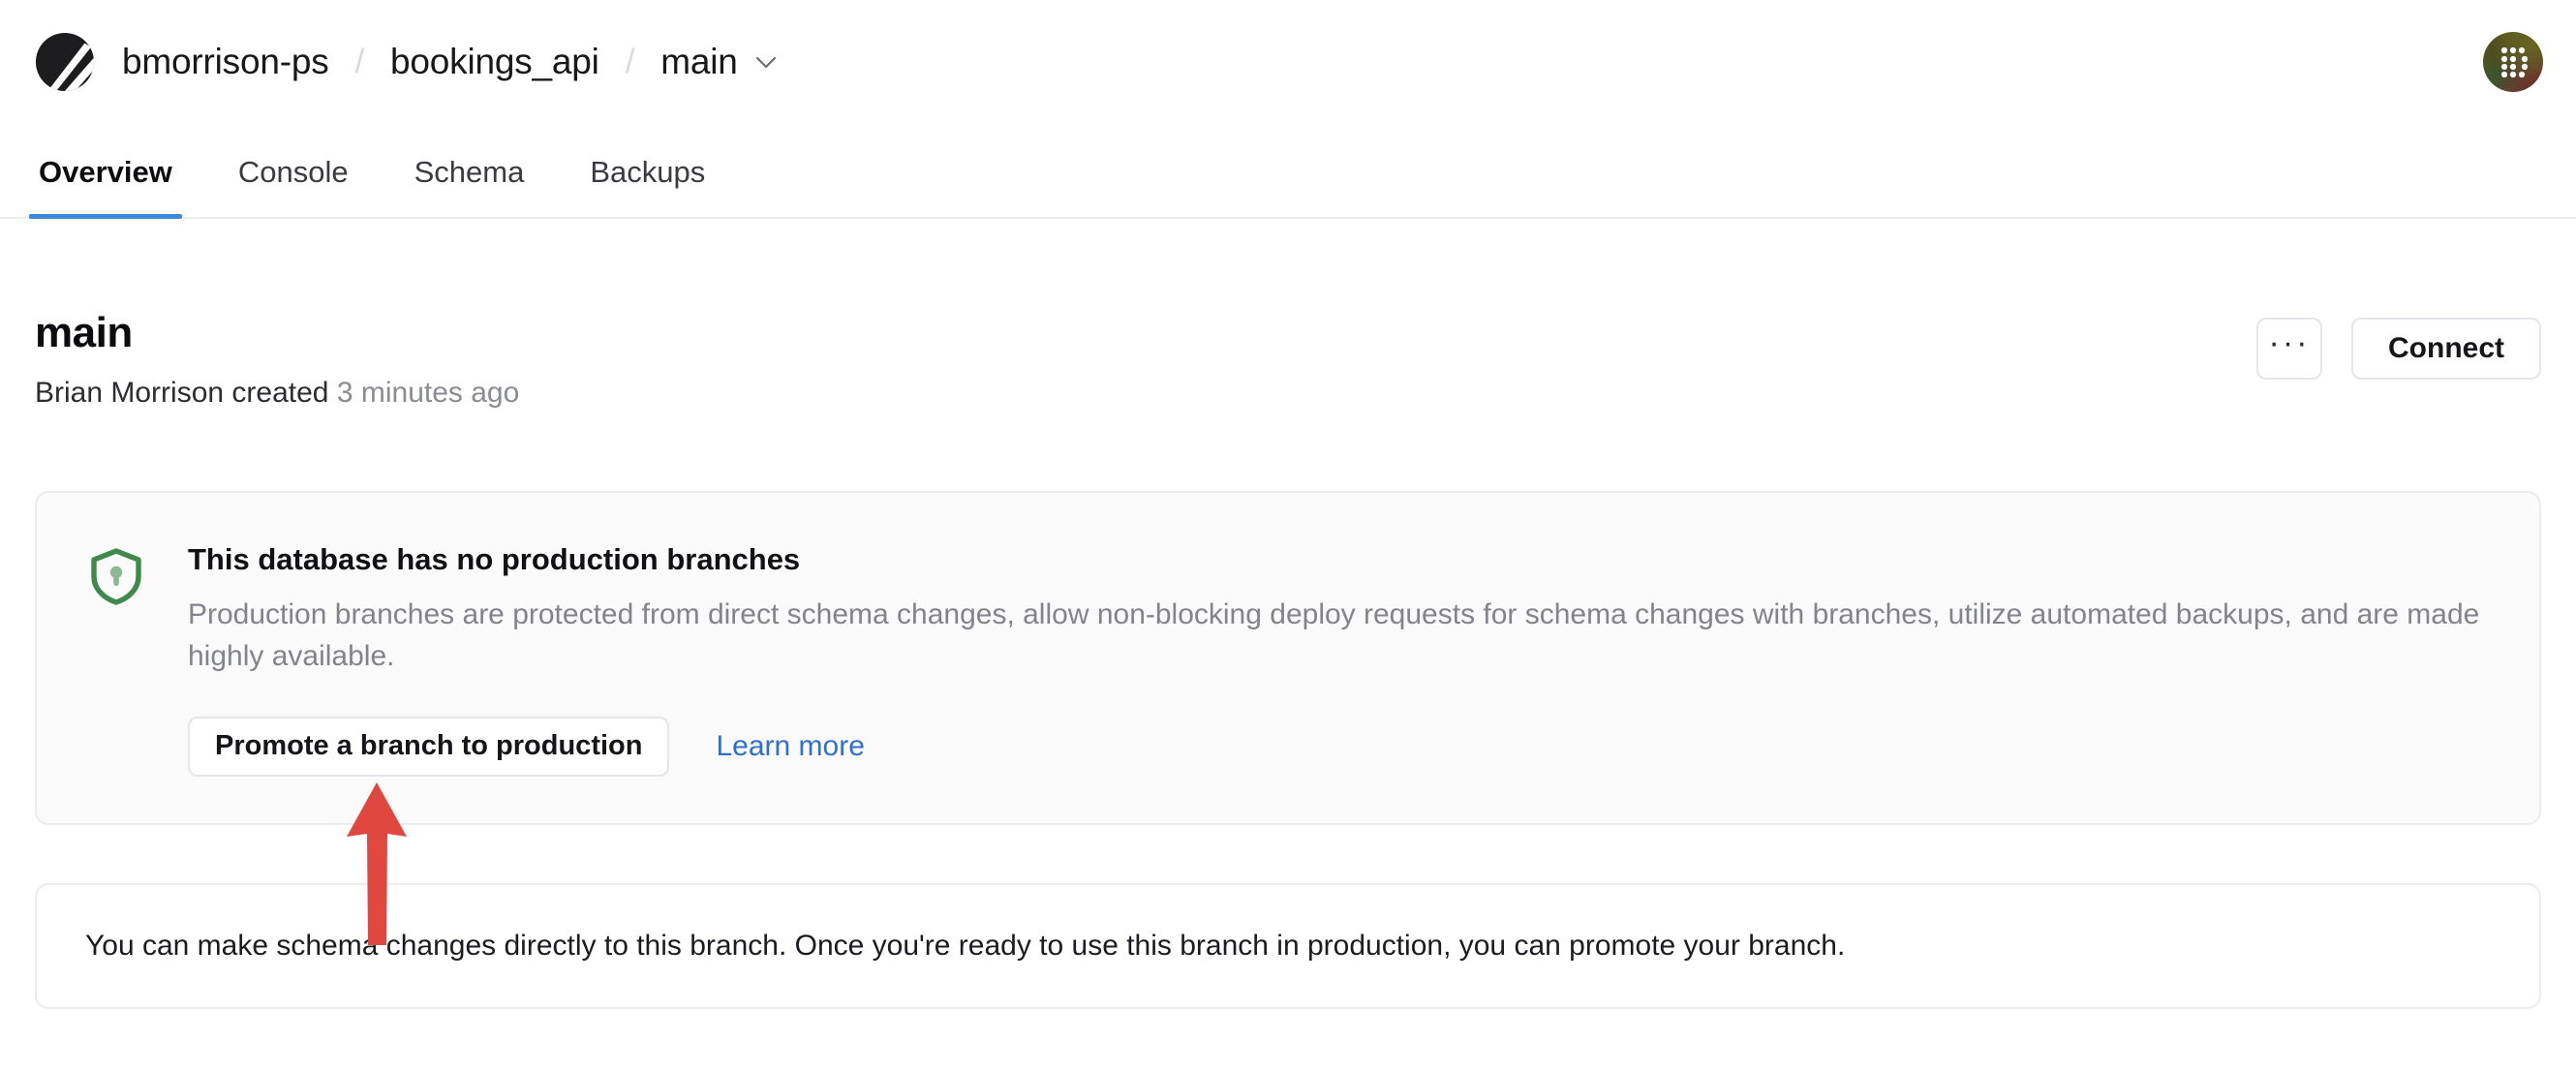 The width and height of the screenshot is (2576, 1071). I want to click on tab-backups: Backups, so click(647, 186).